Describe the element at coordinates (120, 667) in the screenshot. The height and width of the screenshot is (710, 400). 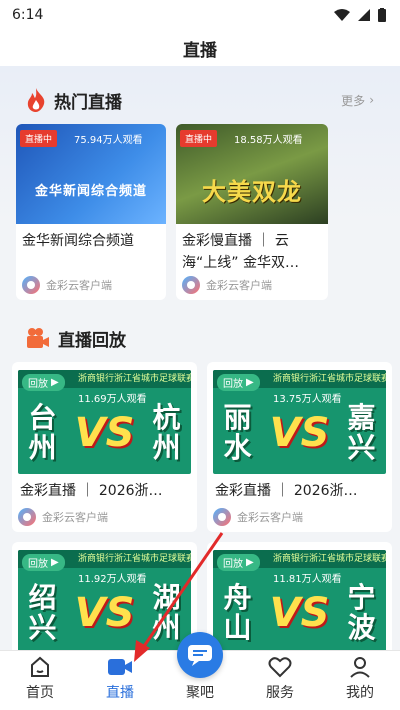
I see `video-icon` at that location.